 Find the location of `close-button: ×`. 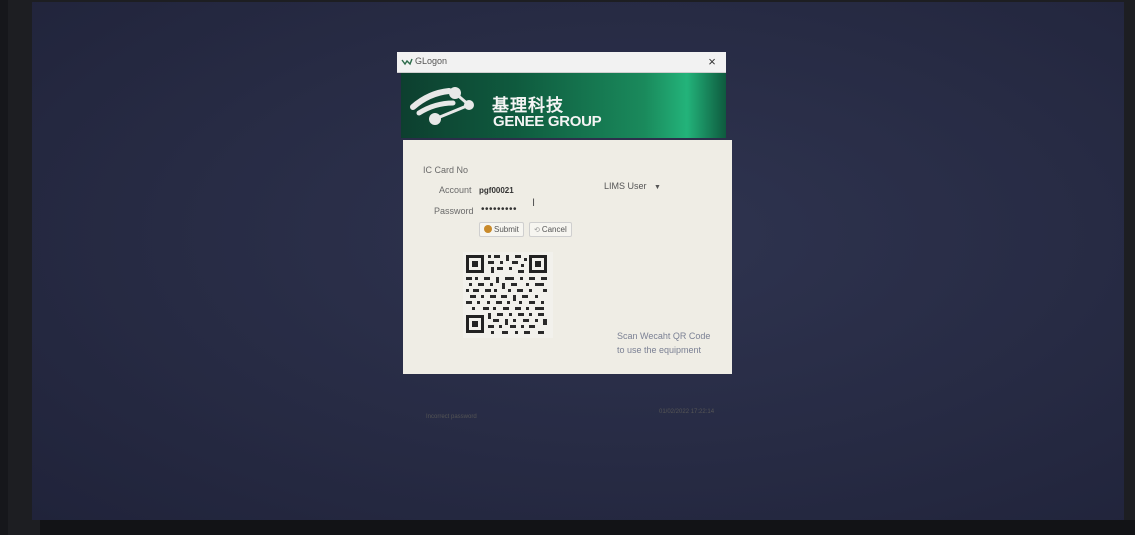

close-button: × is located at coordinates (712, 62).